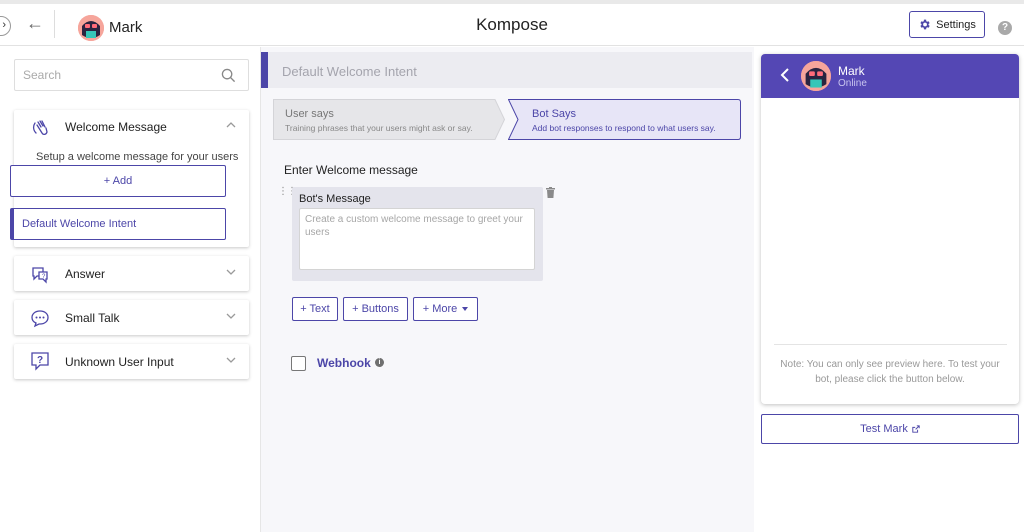  I want to click on test-bot-label: Test Mark, so click(884, 429).